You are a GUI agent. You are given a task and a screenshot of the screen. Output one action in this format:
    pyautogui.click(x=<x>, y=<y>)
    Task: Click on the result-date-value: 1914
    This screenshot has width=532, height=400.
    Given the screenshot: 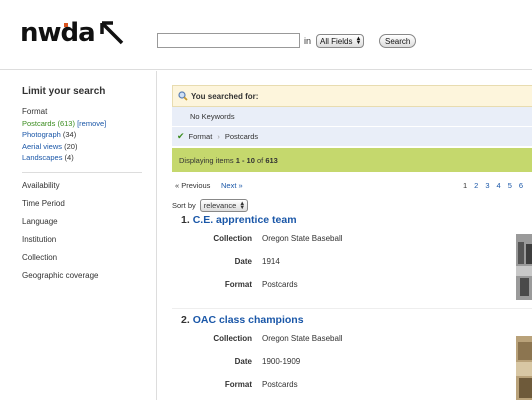 What is the action you would take?
    pyautogui.click(x=271, y=261)
    